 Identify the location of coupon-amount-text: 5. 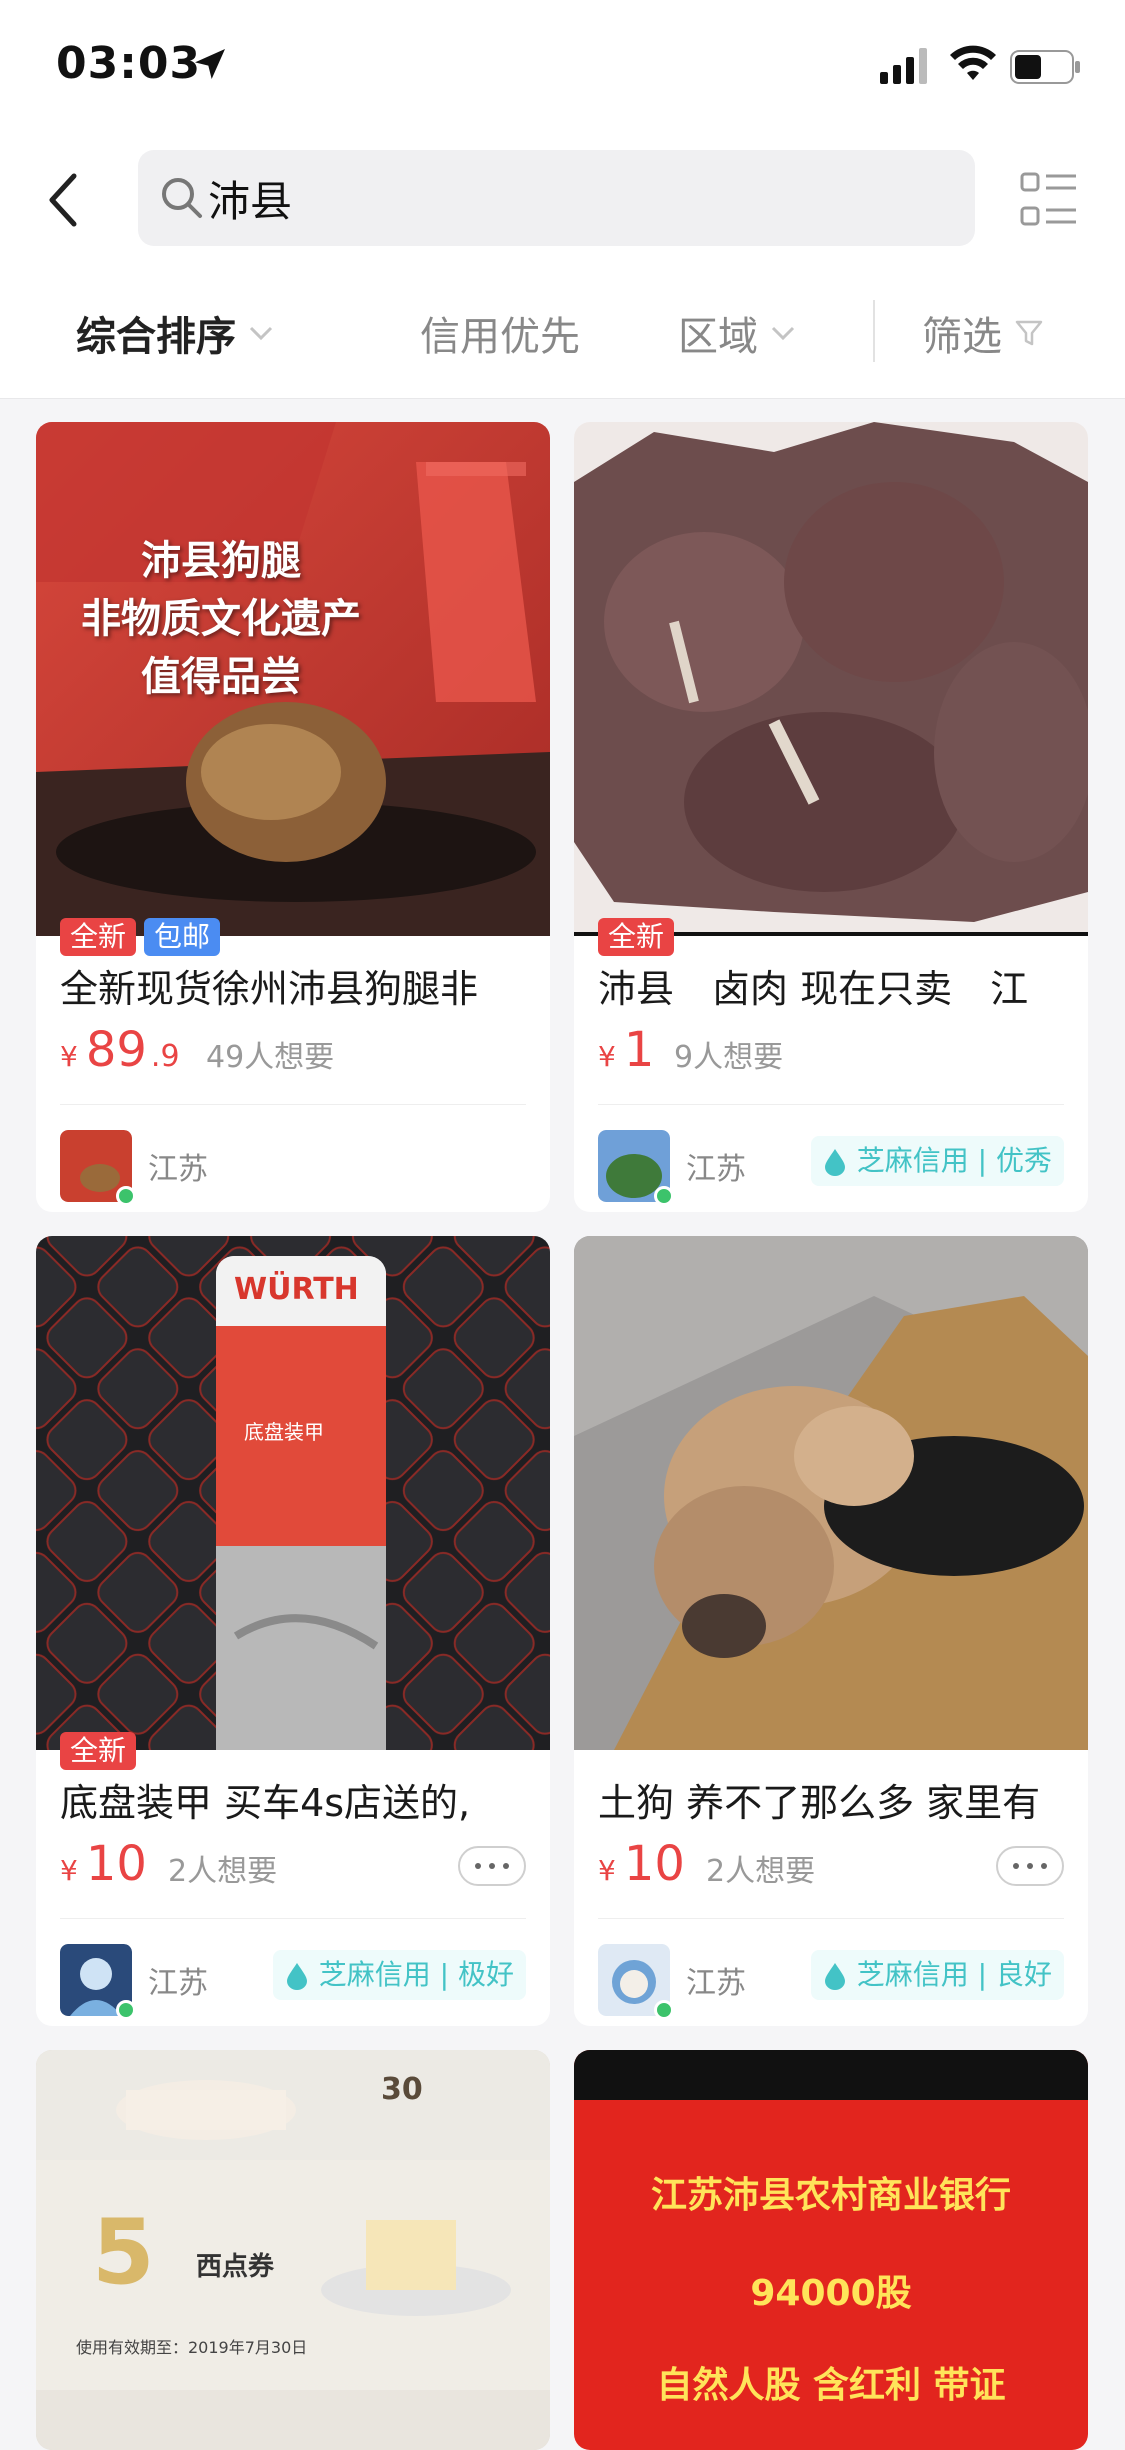
(123, 2252).